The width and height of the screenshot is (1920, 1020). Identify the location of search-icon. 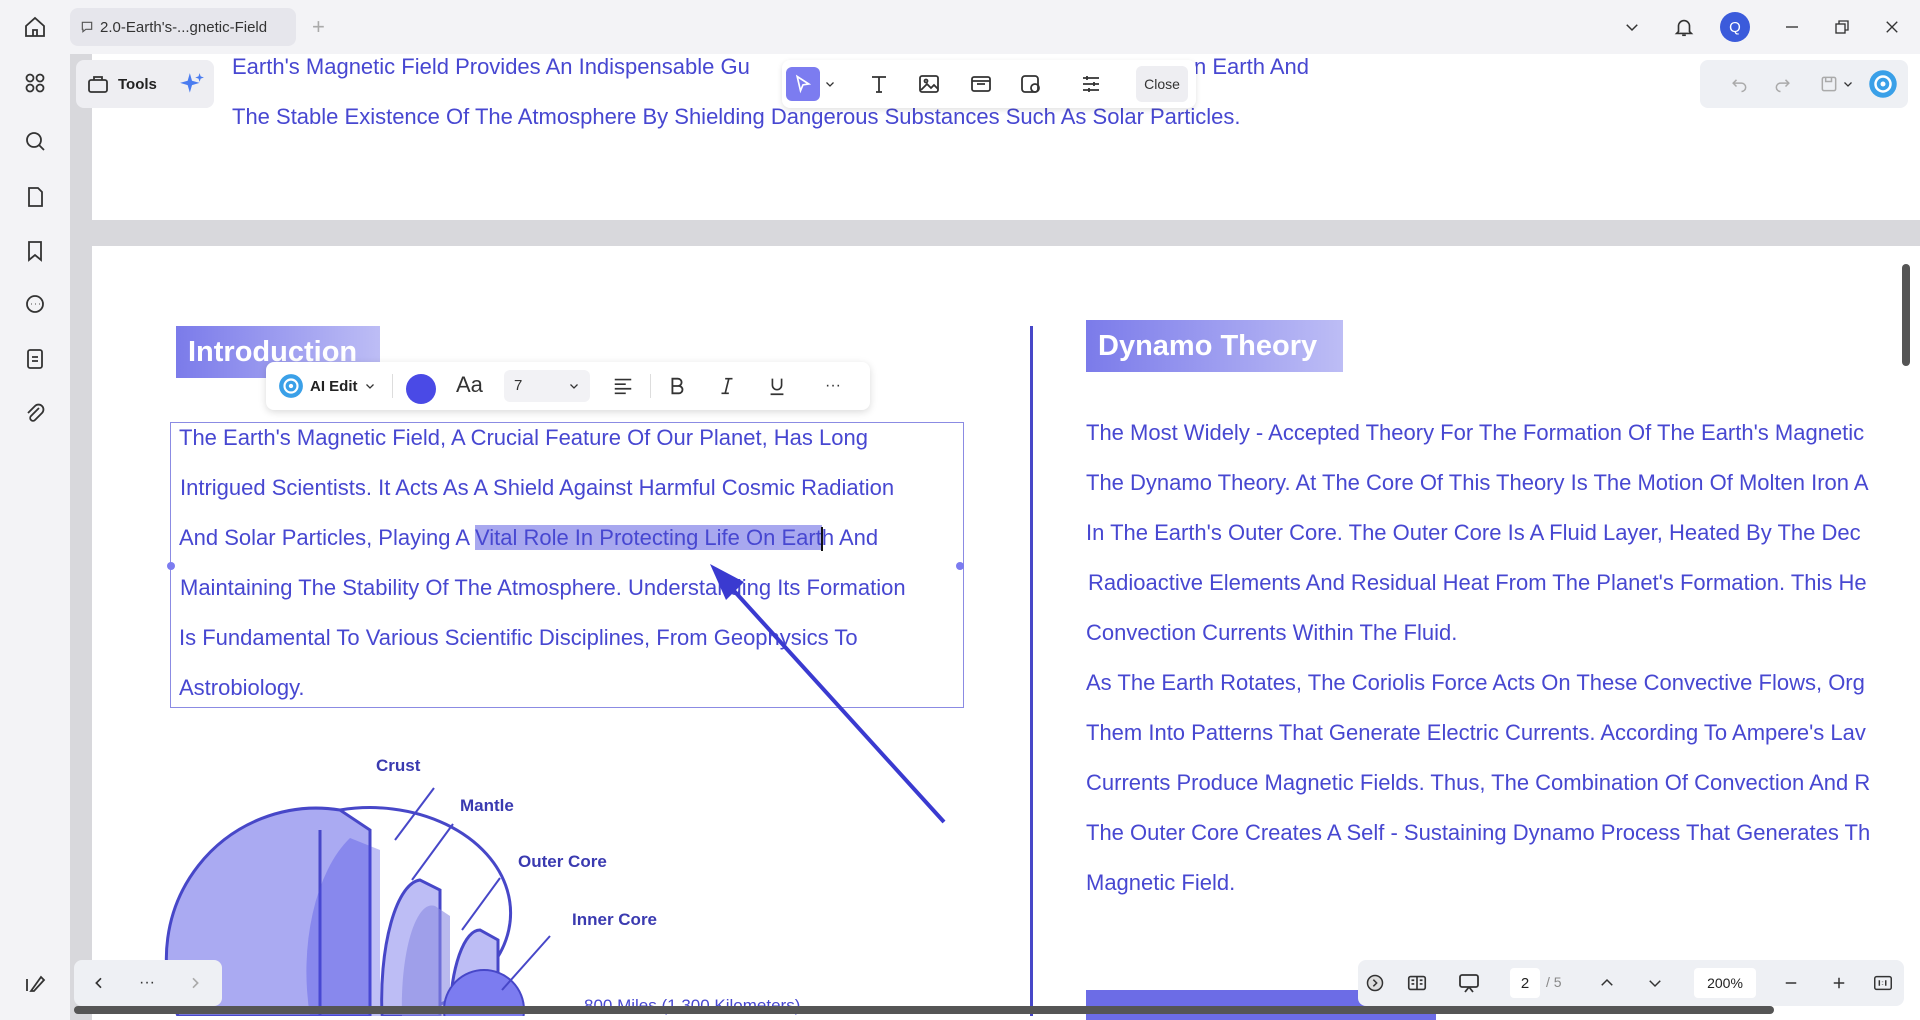
(35, 141).